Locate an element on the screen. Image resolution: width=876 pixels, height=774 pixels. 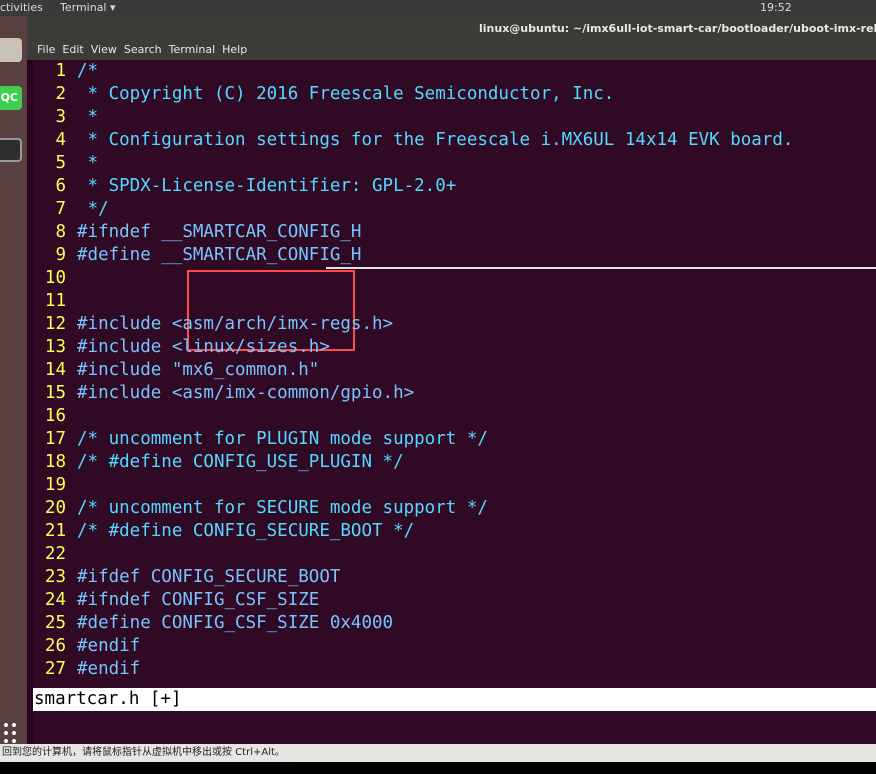
terminal-empty-area is located at coordinates (454, 727).